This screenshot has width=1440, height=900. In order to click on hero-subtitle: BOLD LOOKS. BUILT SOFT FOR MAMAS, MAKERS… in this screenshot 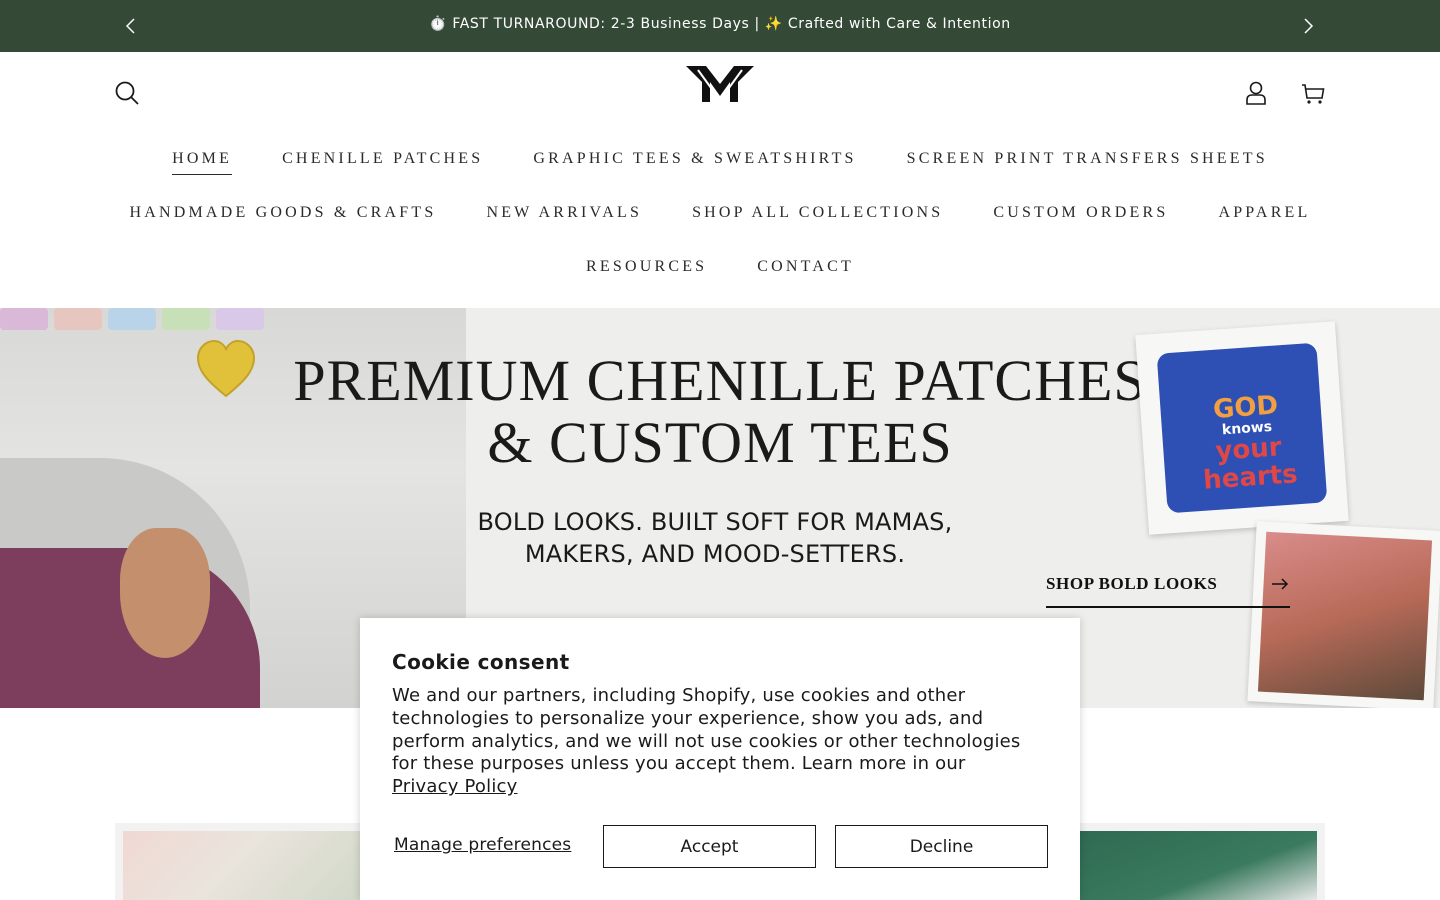, I will do `click(715, 538)`.